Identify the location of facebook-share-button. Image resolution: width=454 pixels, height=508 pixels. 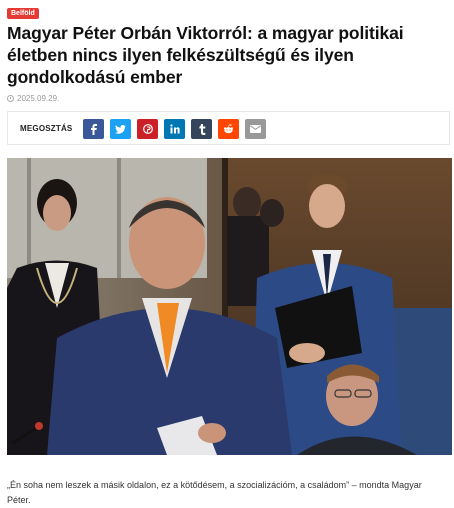
(93, 129).